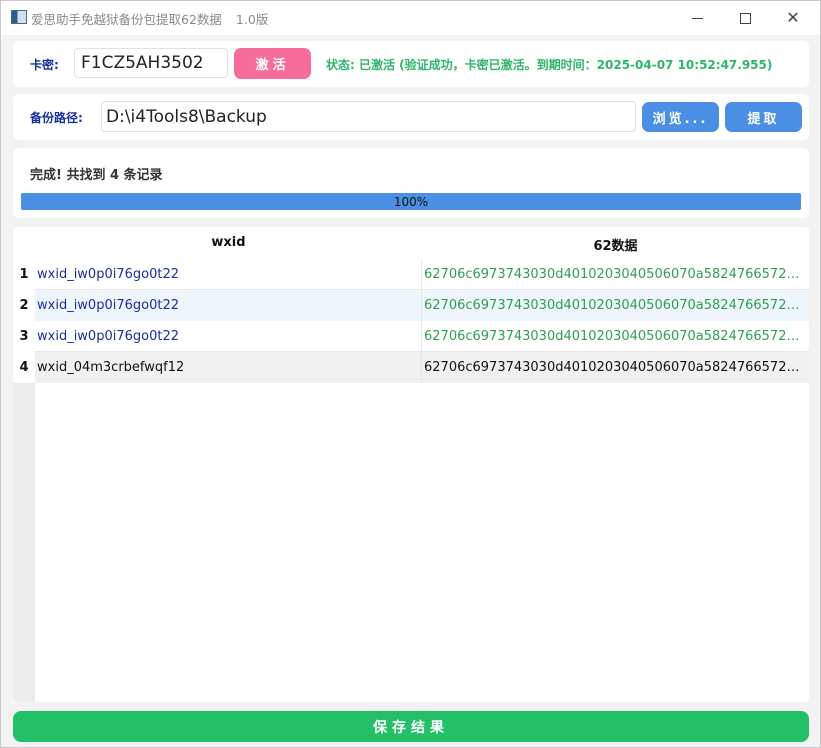 The image size is (821, 748). I want to click on minimize-button, so click(697, 18).